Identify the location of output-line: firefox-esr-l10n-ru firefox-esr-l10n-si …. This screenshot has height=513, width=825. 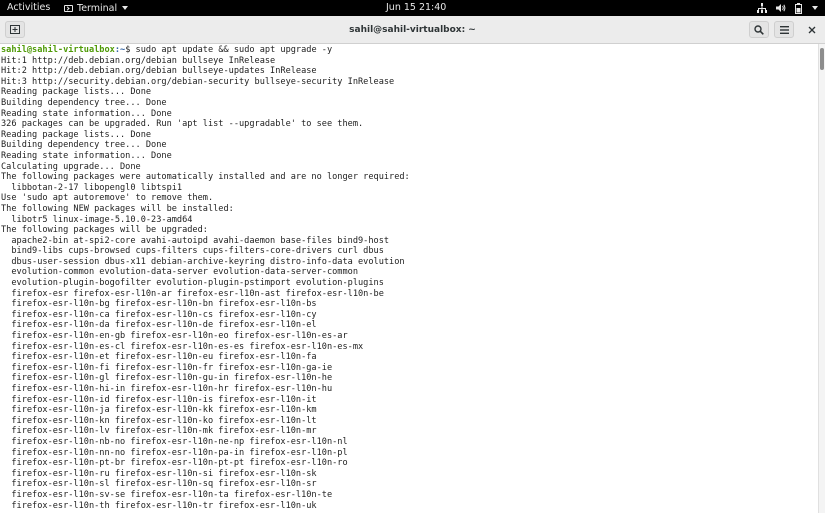
(159, 473).